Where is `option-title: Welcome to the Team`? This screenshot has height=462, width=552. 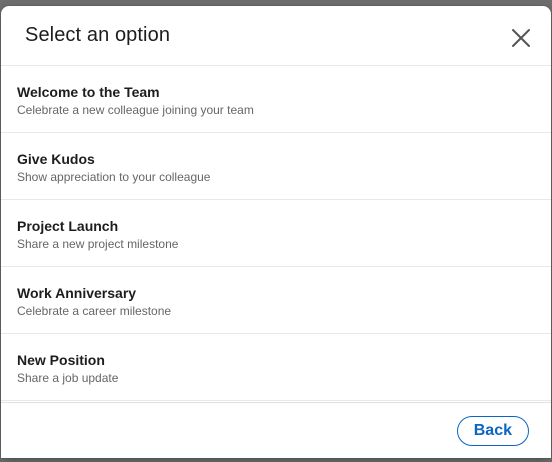 option-title: Welcome to the Team is located at coordinates (88, 92).